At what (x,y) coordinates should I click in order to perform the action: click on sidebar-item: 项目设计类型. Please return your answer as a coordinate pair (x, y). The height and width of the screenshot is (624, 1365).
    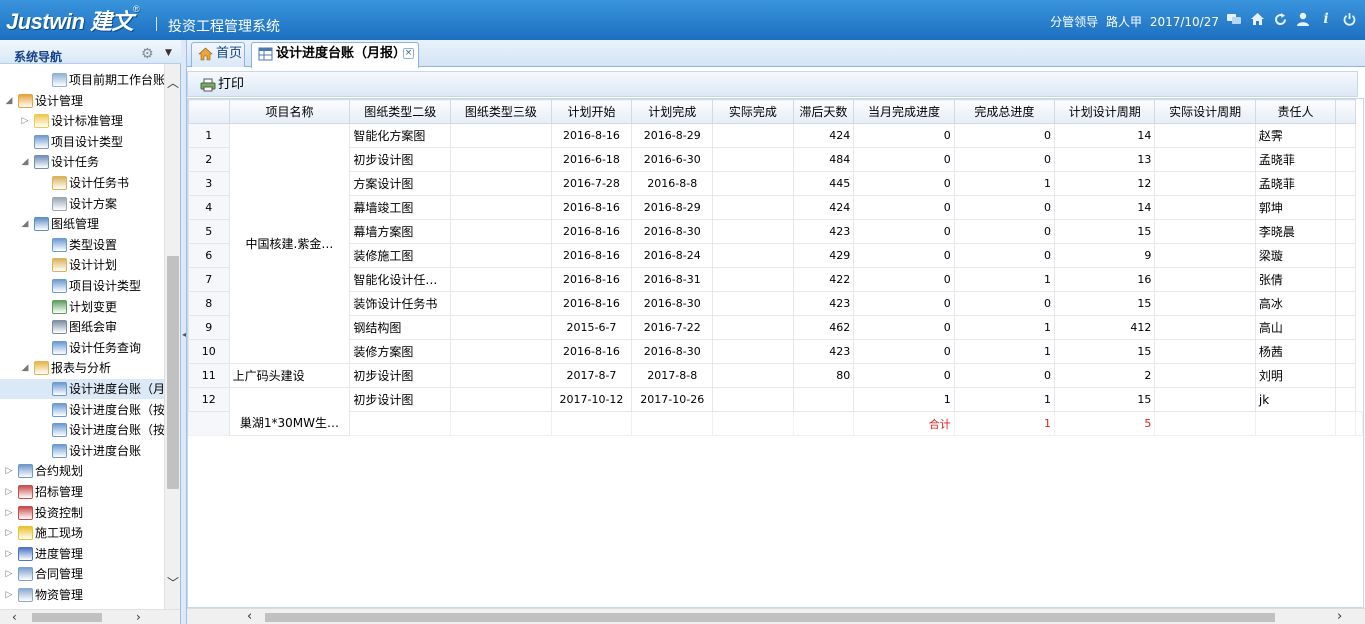
    Looking at the image, I should click on (82, 142).